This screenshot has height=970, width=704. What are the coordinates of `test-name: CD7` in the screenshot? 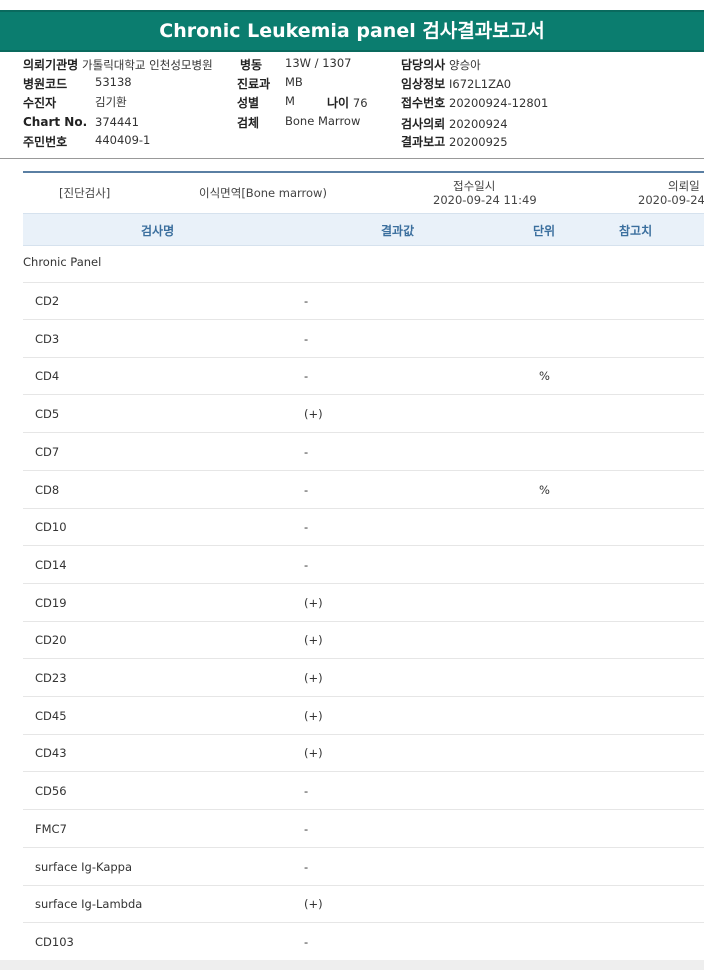 It's located at (47, 451).